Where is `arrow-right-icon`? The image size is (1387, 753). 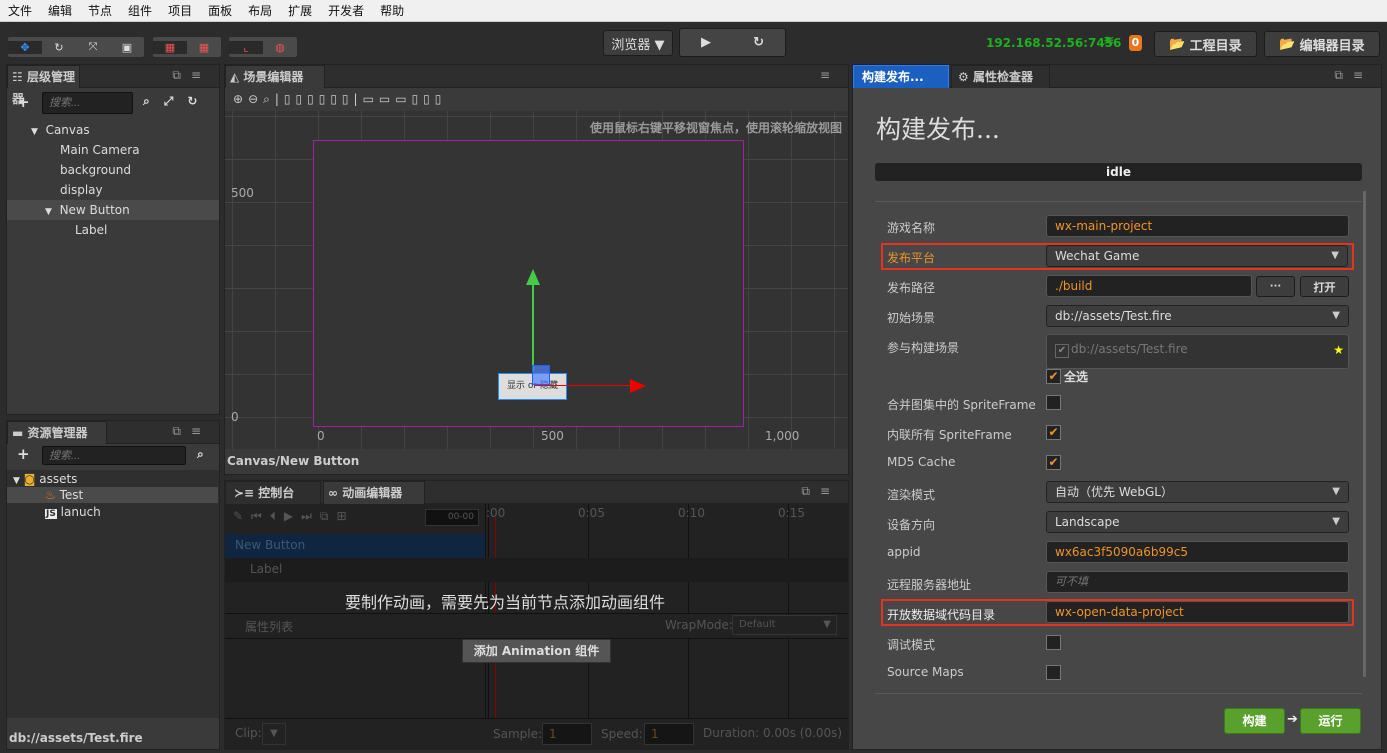 arrow-right-icon is located at coordinates (638, 386).